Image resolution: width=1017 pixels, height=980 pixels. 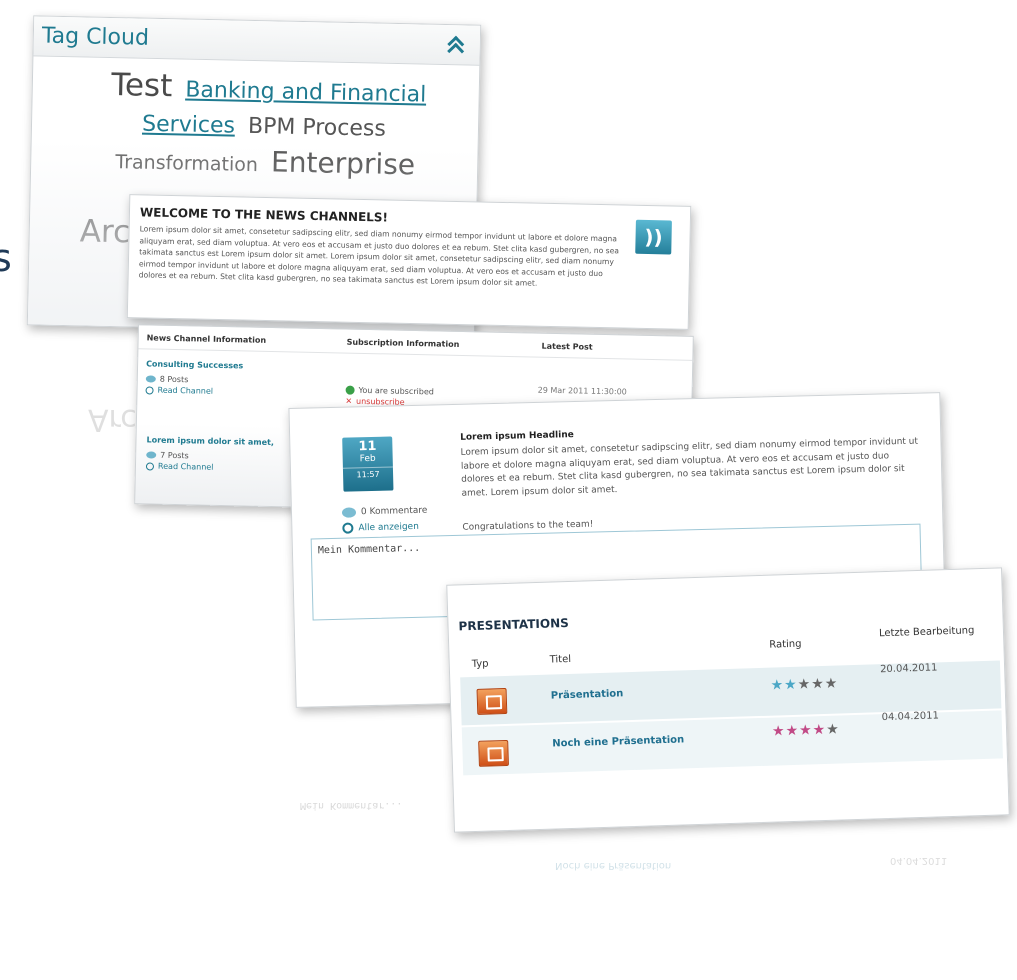 I want to click on rss-icon: )), so click(x=653, y=237).